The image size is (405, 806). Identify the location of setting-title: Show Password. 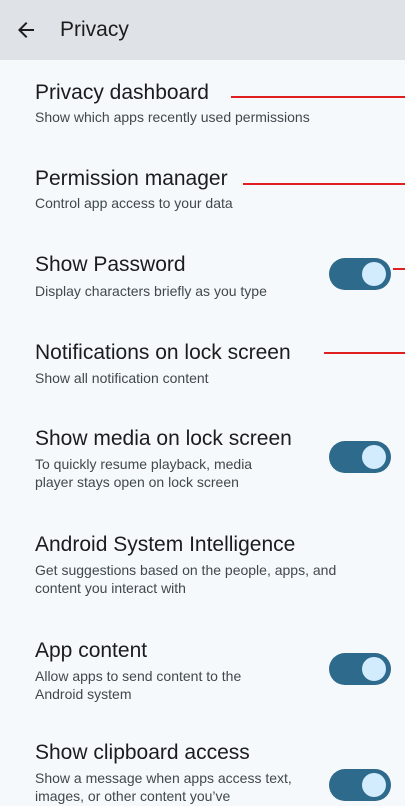
(110, 264).